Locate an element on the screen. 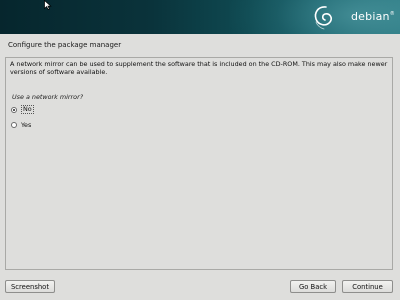  option-no: No is located at coordinates (22, 109).